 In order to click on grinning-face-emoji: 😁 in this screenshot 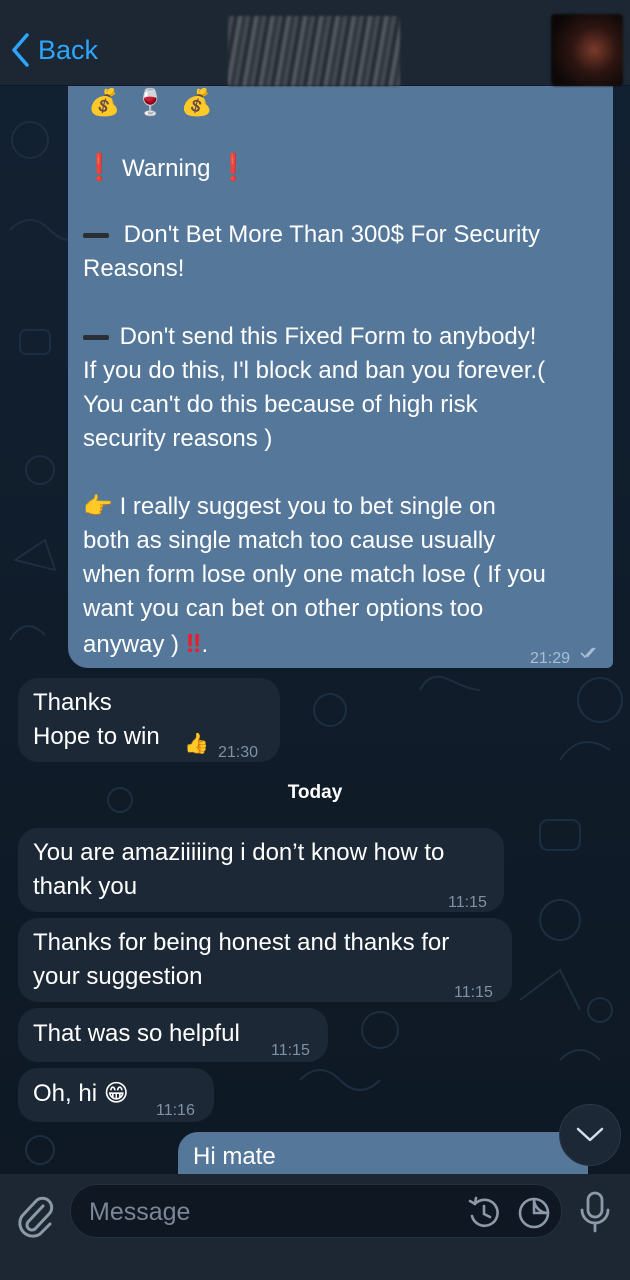, I will do `click(116, 1093)`.